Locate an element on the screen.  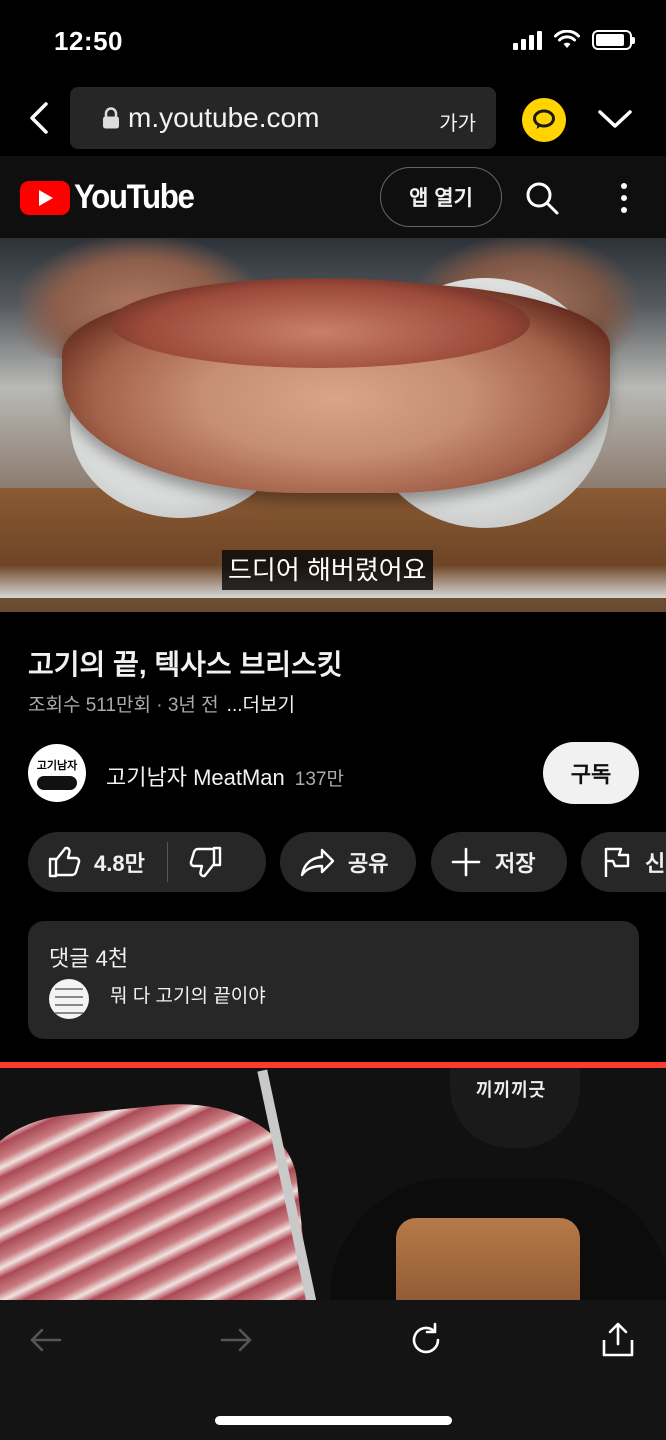
home-indicator is located at coordinates (333, 1420).